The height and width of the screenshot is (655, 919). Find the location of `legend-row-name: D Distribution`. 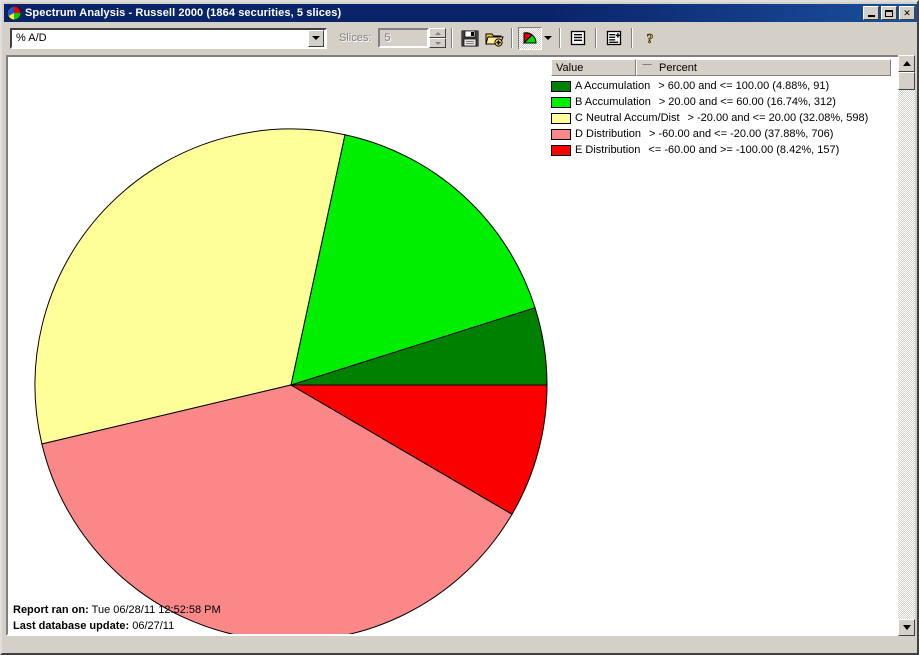

legend-row-name: D Distribution is located at coordinates (608, 134).